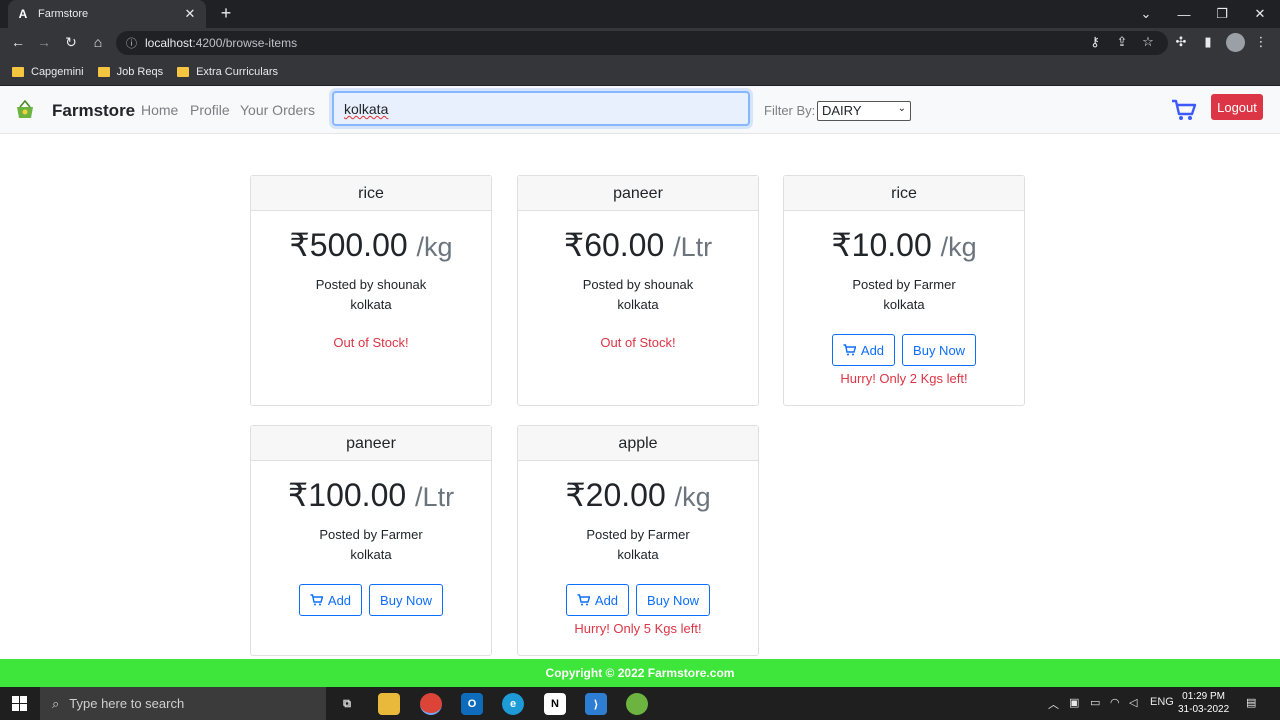 The image size is (1280, 720). I want to click on vscode-icon: ⟩, so click(596, 704).